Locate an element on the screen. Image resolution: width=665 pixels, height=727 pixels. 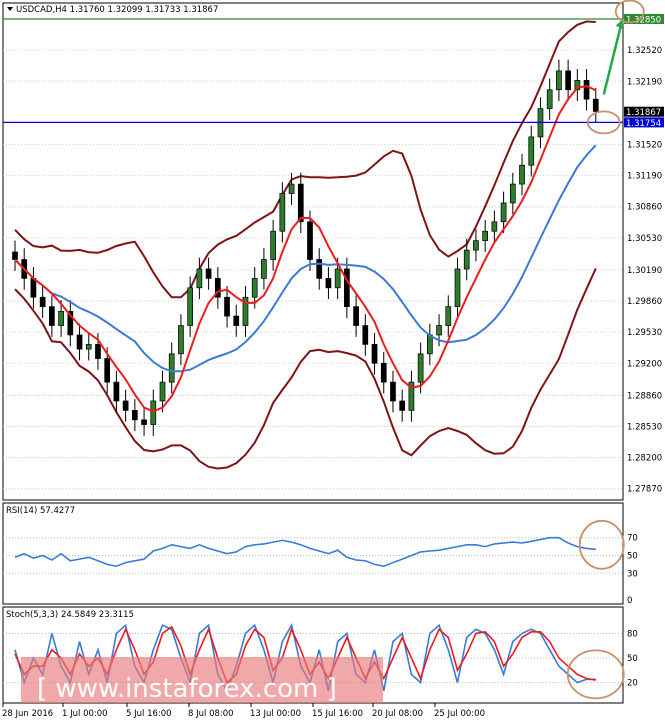
x-tick-label: 20 Jul 08:00 is located at coordinates (397, 714).